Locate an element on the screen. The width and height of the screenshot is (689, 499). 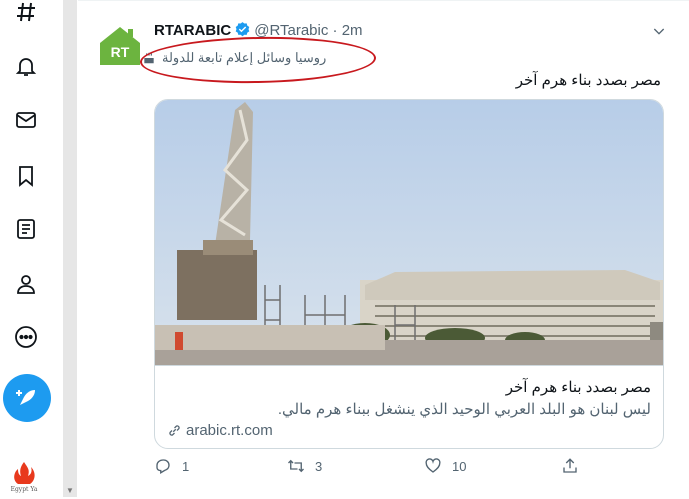
profile-icon is located at coordinates (26, 284).